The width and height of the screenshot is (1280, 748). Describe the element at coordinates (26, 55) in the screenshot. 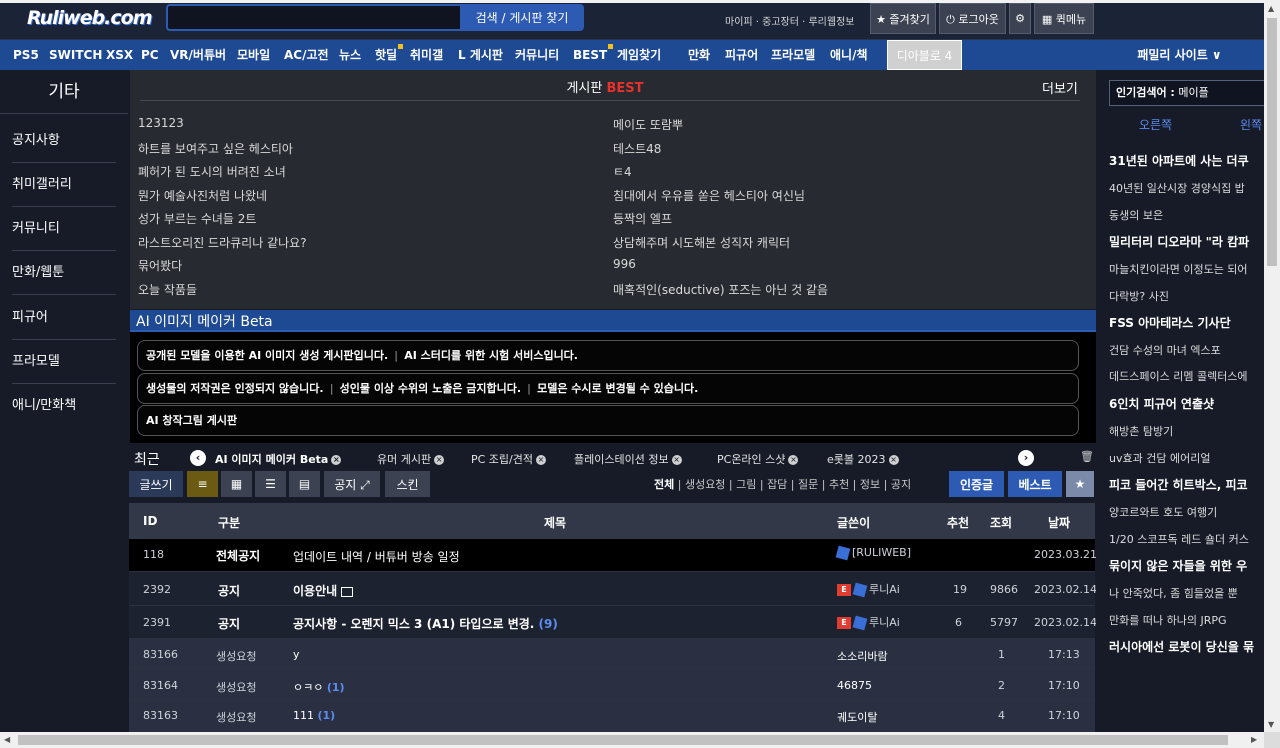

I see `nav-ps5: PS5` at that location.